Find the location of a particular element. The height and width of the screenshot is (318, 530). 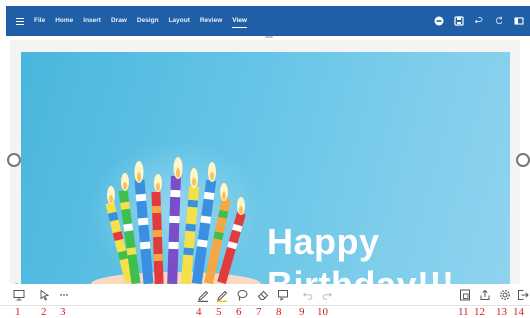

annotation-3: 3 is located at coordinates (63, 312).